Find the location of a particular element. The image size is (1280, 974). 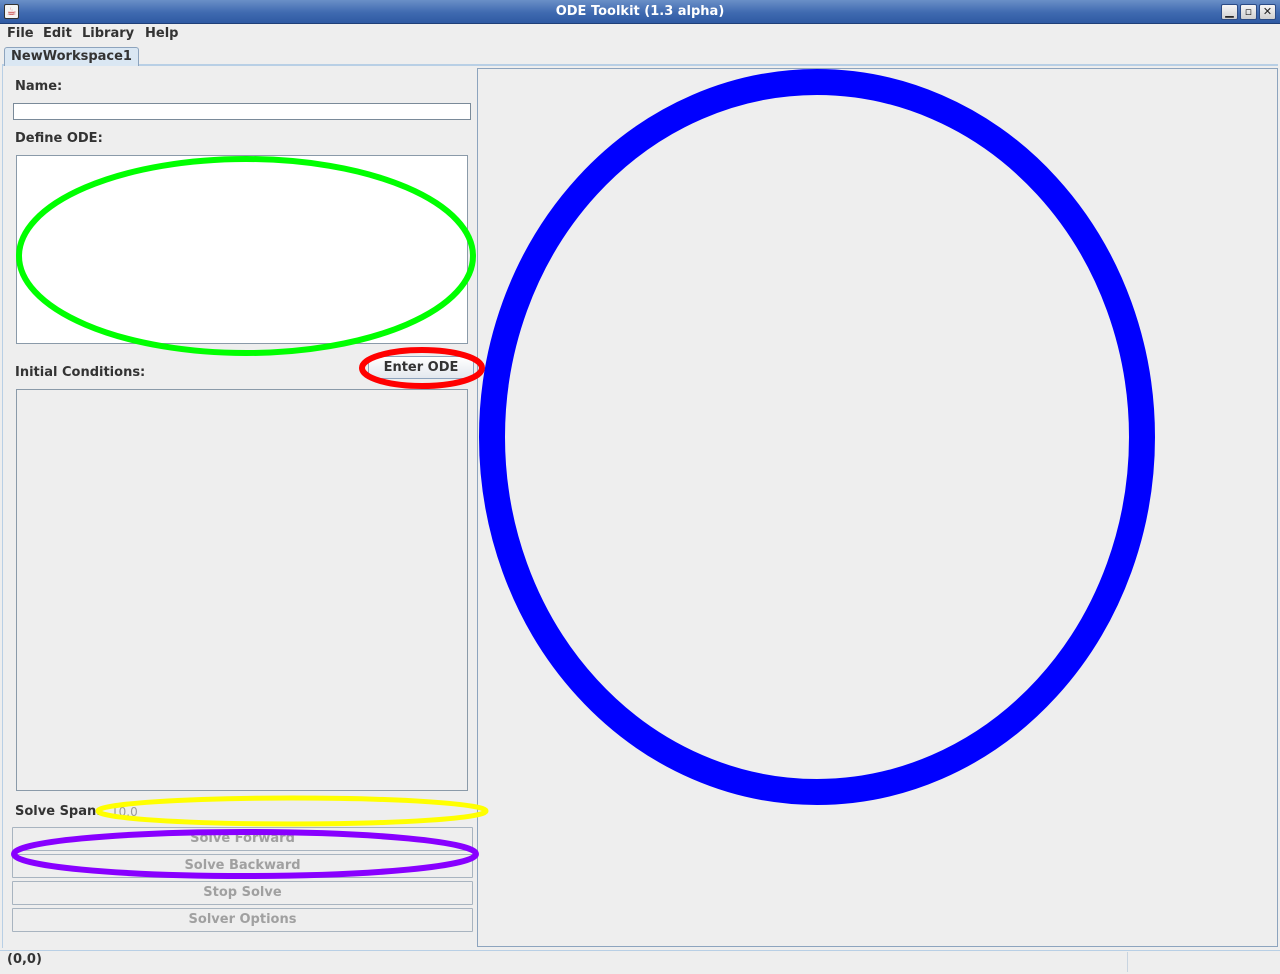

maximize-icon: ▫ is located at coordinates (1248, 12).